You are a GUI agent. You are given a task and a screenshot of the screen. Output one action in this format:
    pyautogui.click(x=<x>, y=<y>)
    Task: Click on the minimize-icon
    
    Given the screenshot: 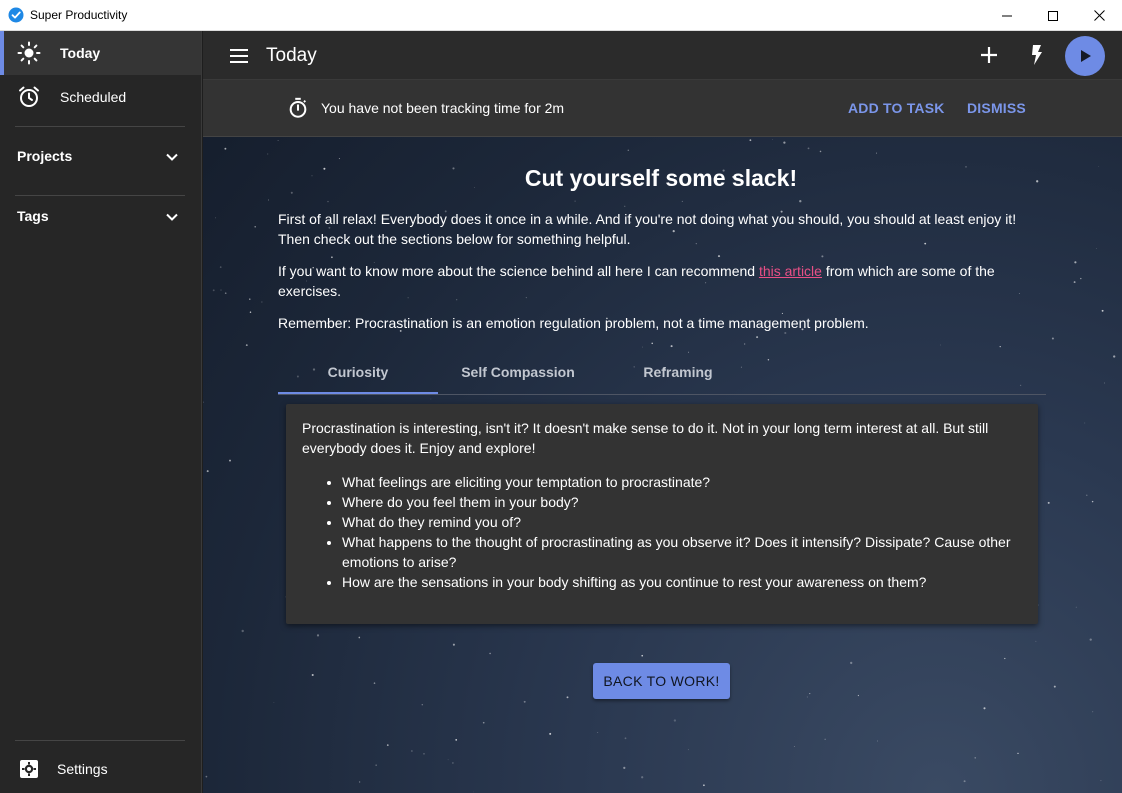 What is the action you would take?
    pyautogui.click(x=1007, y=15)
    